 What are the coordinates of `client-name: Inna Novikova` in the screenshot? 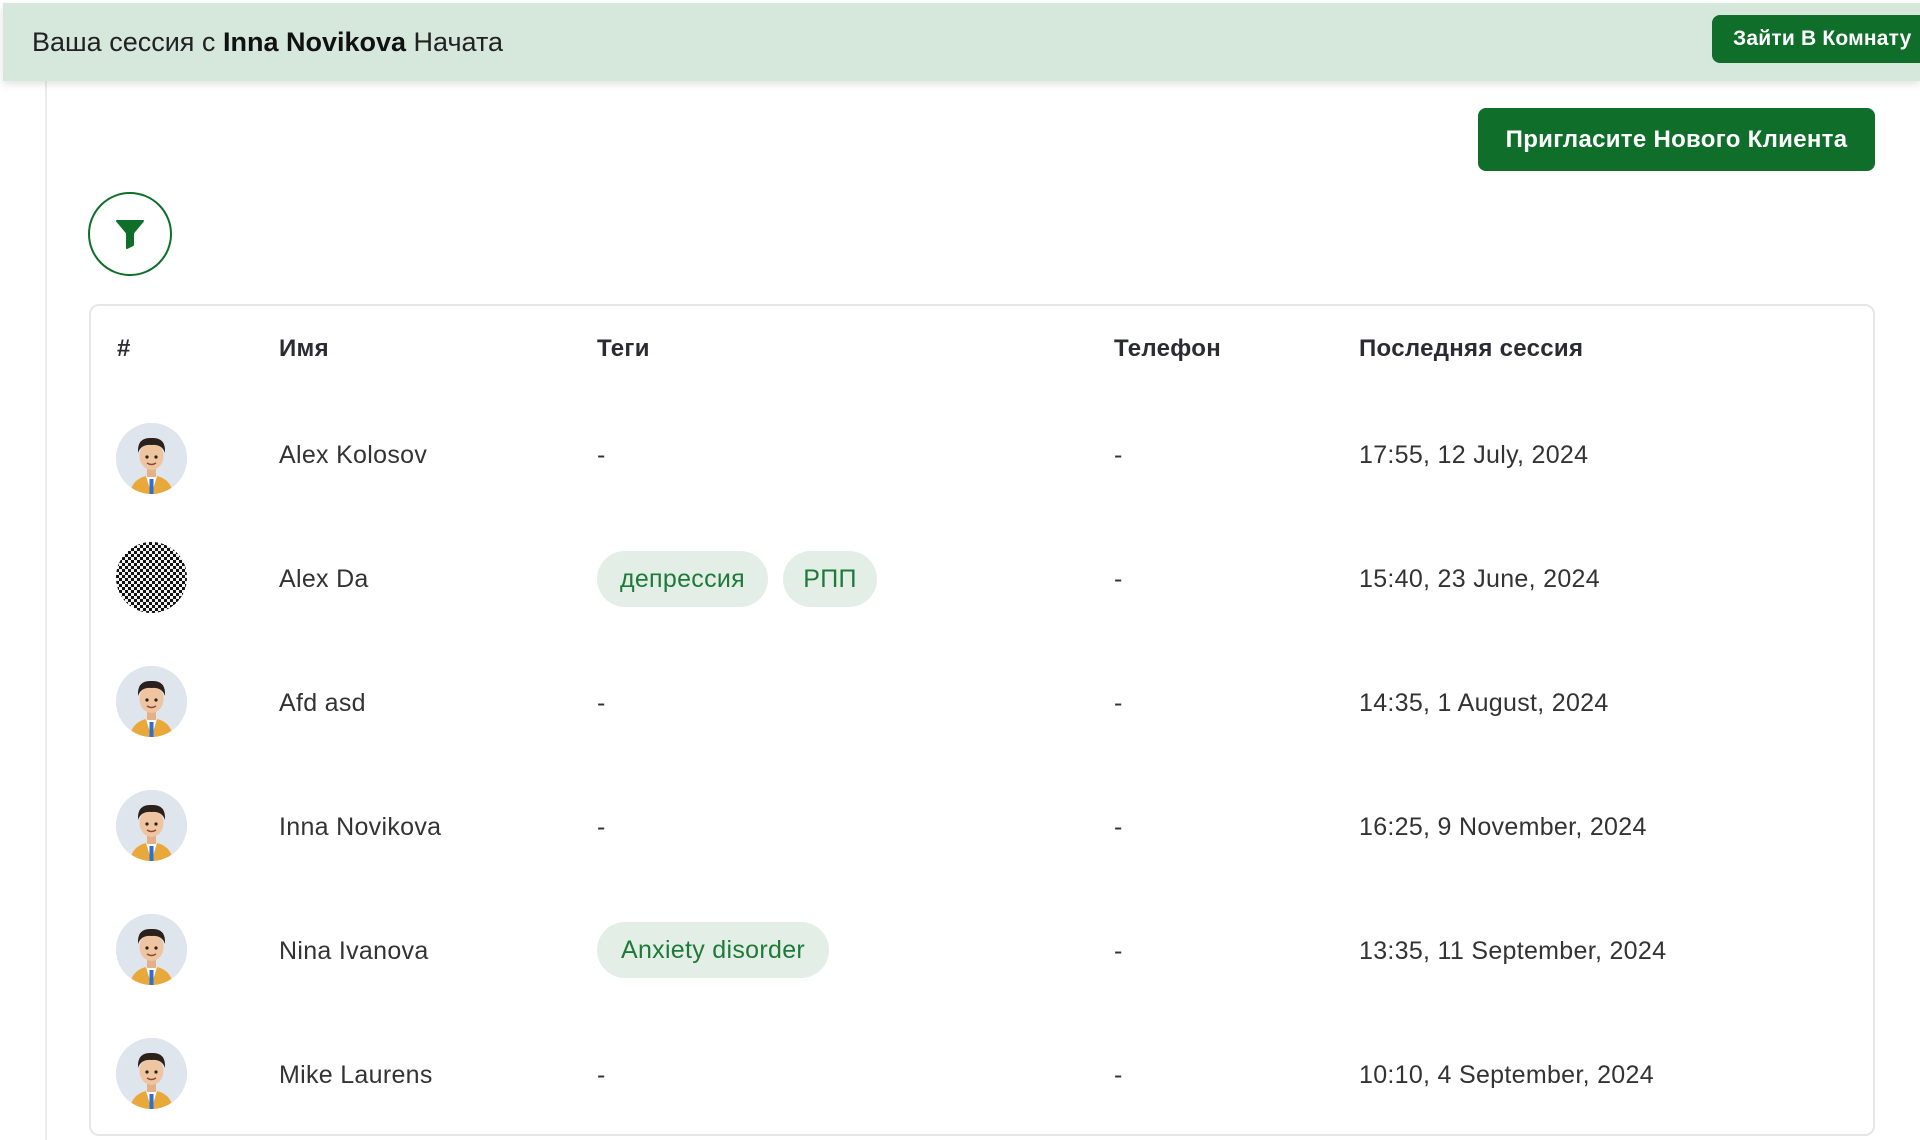 It's located at (360, 827).